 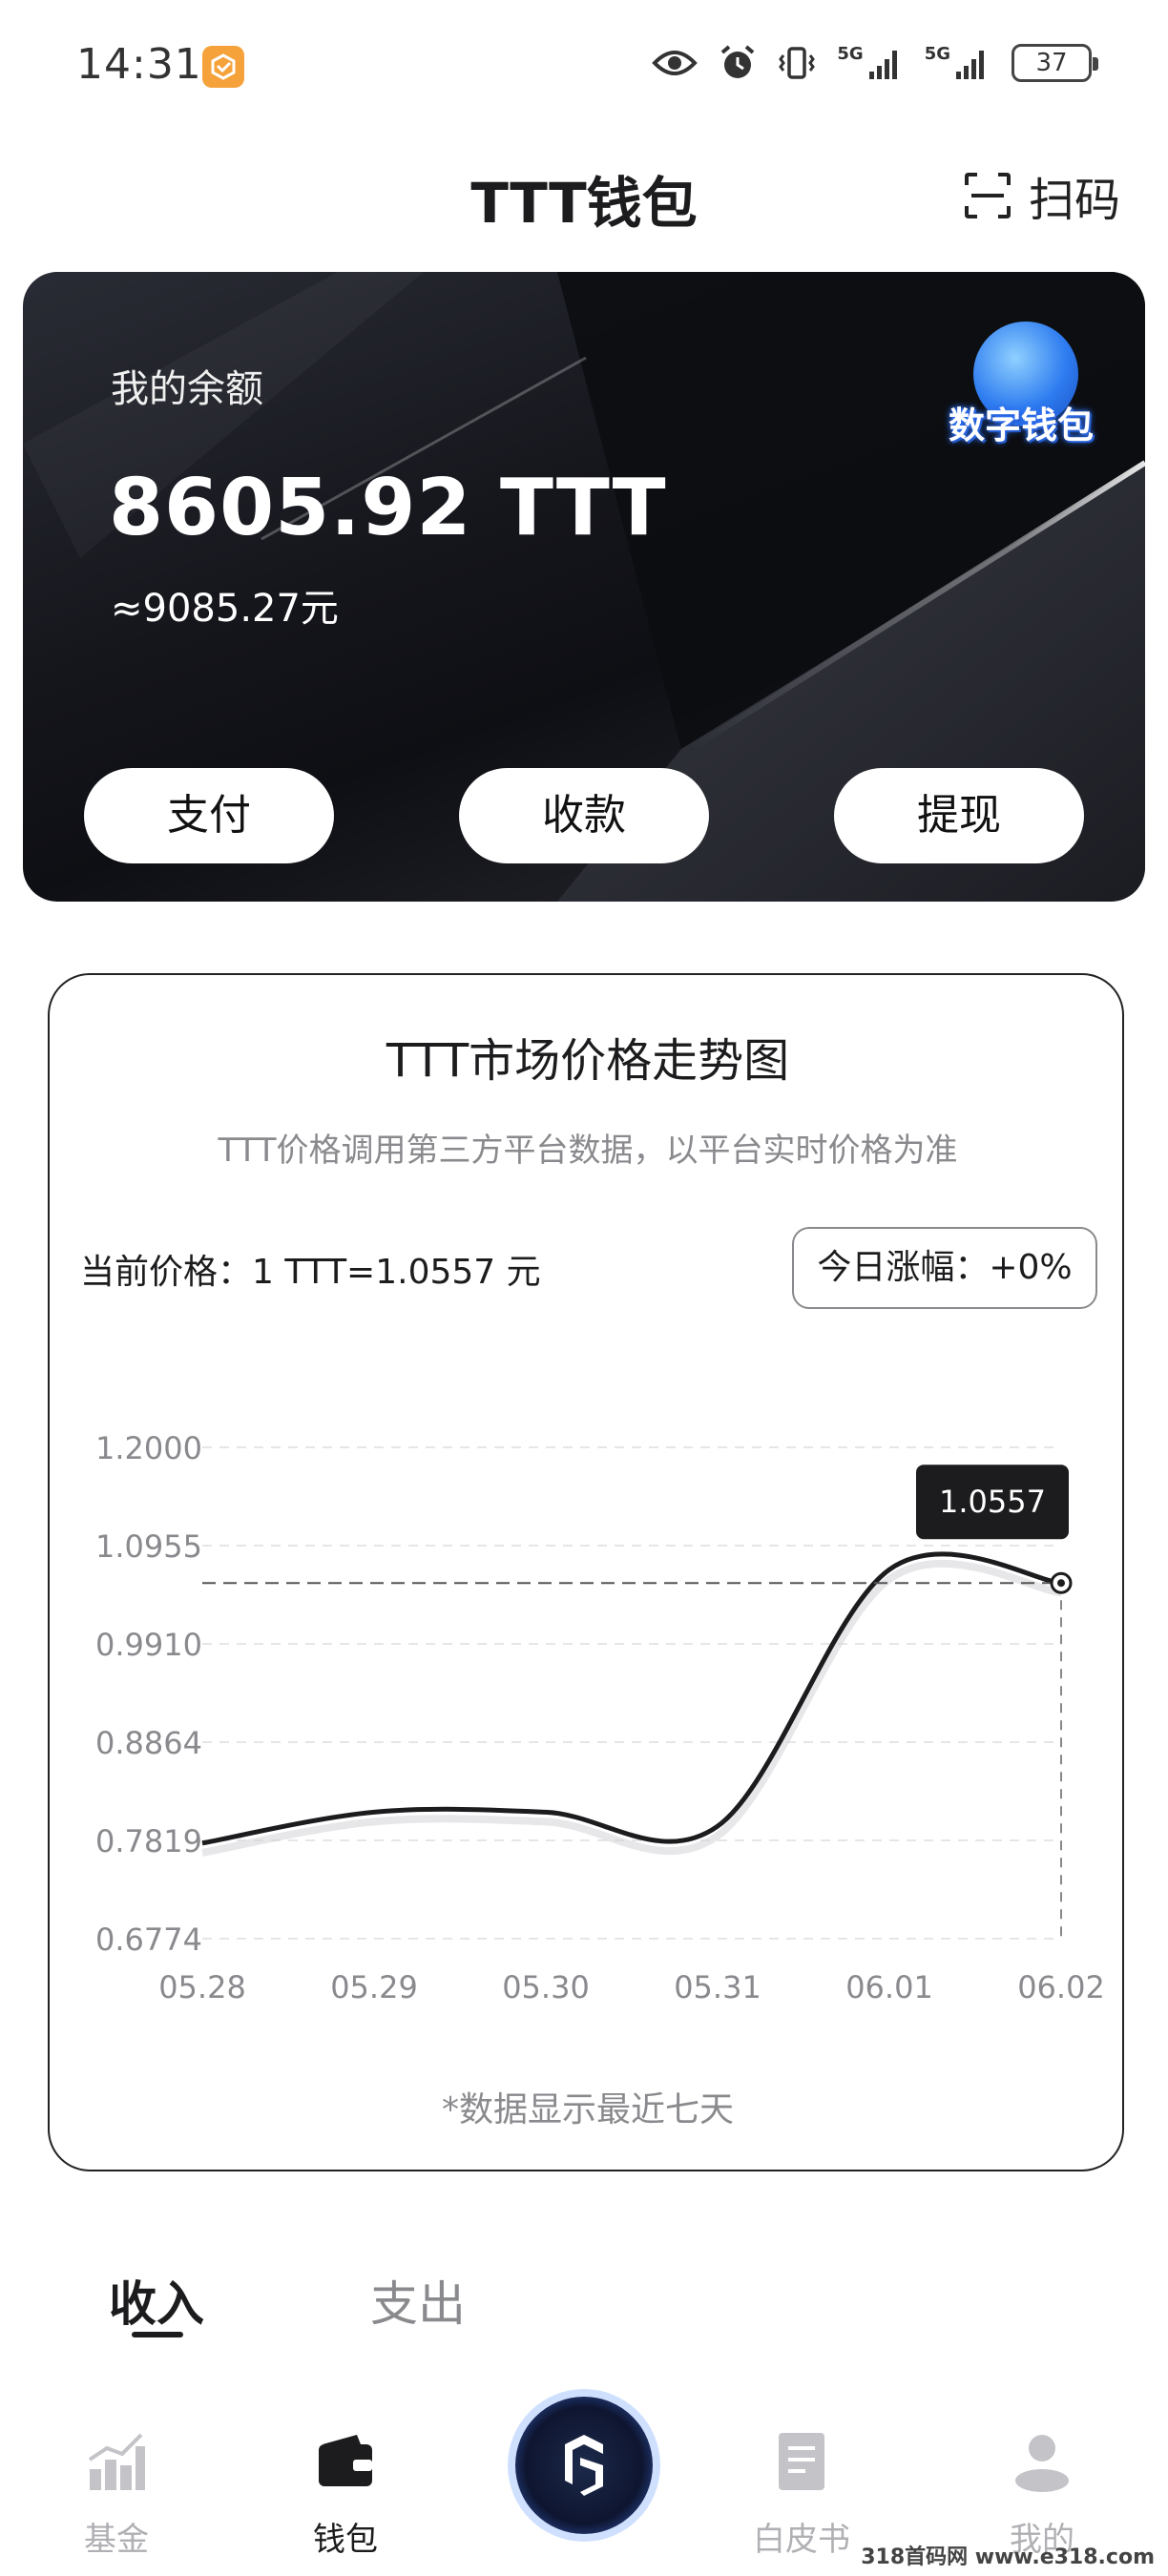 I want to click on nav-label-whitepaper: 白皮书, so click(x=802, y=2540).